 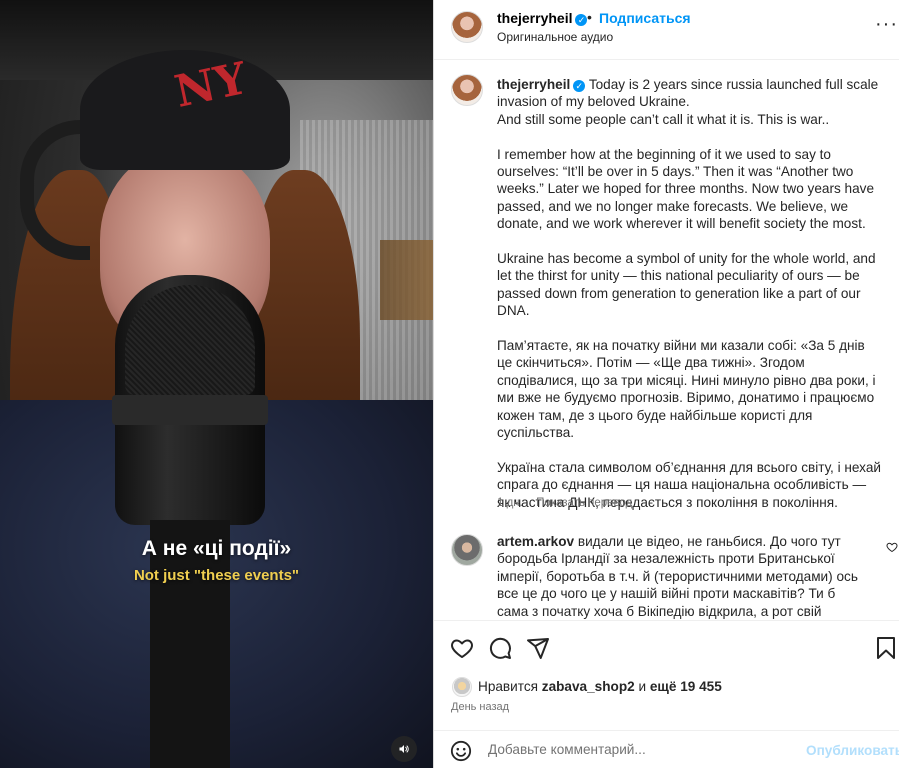 I want to click on comment-icon, so click(x=500, y=648).